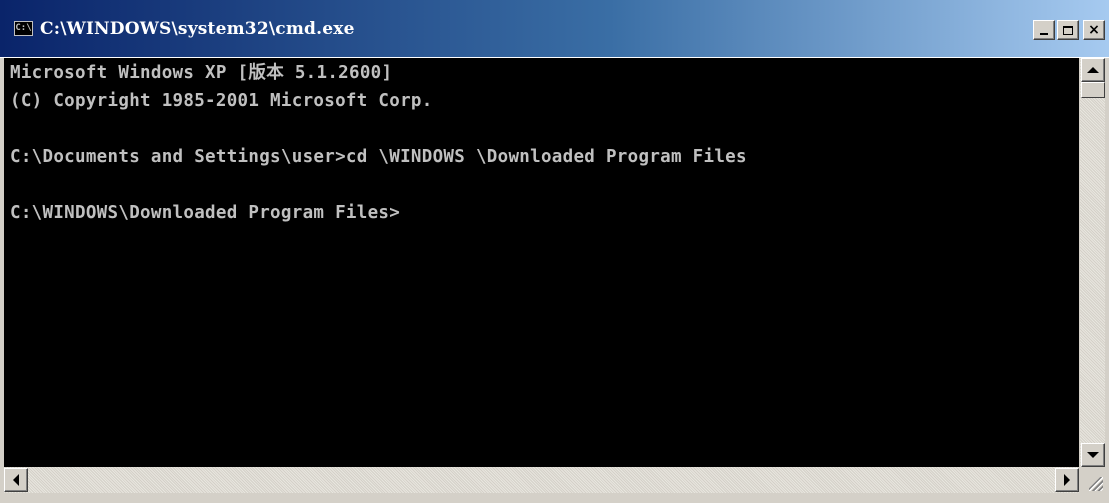  I want to click on scroll-down-button, so click(1093, 455).